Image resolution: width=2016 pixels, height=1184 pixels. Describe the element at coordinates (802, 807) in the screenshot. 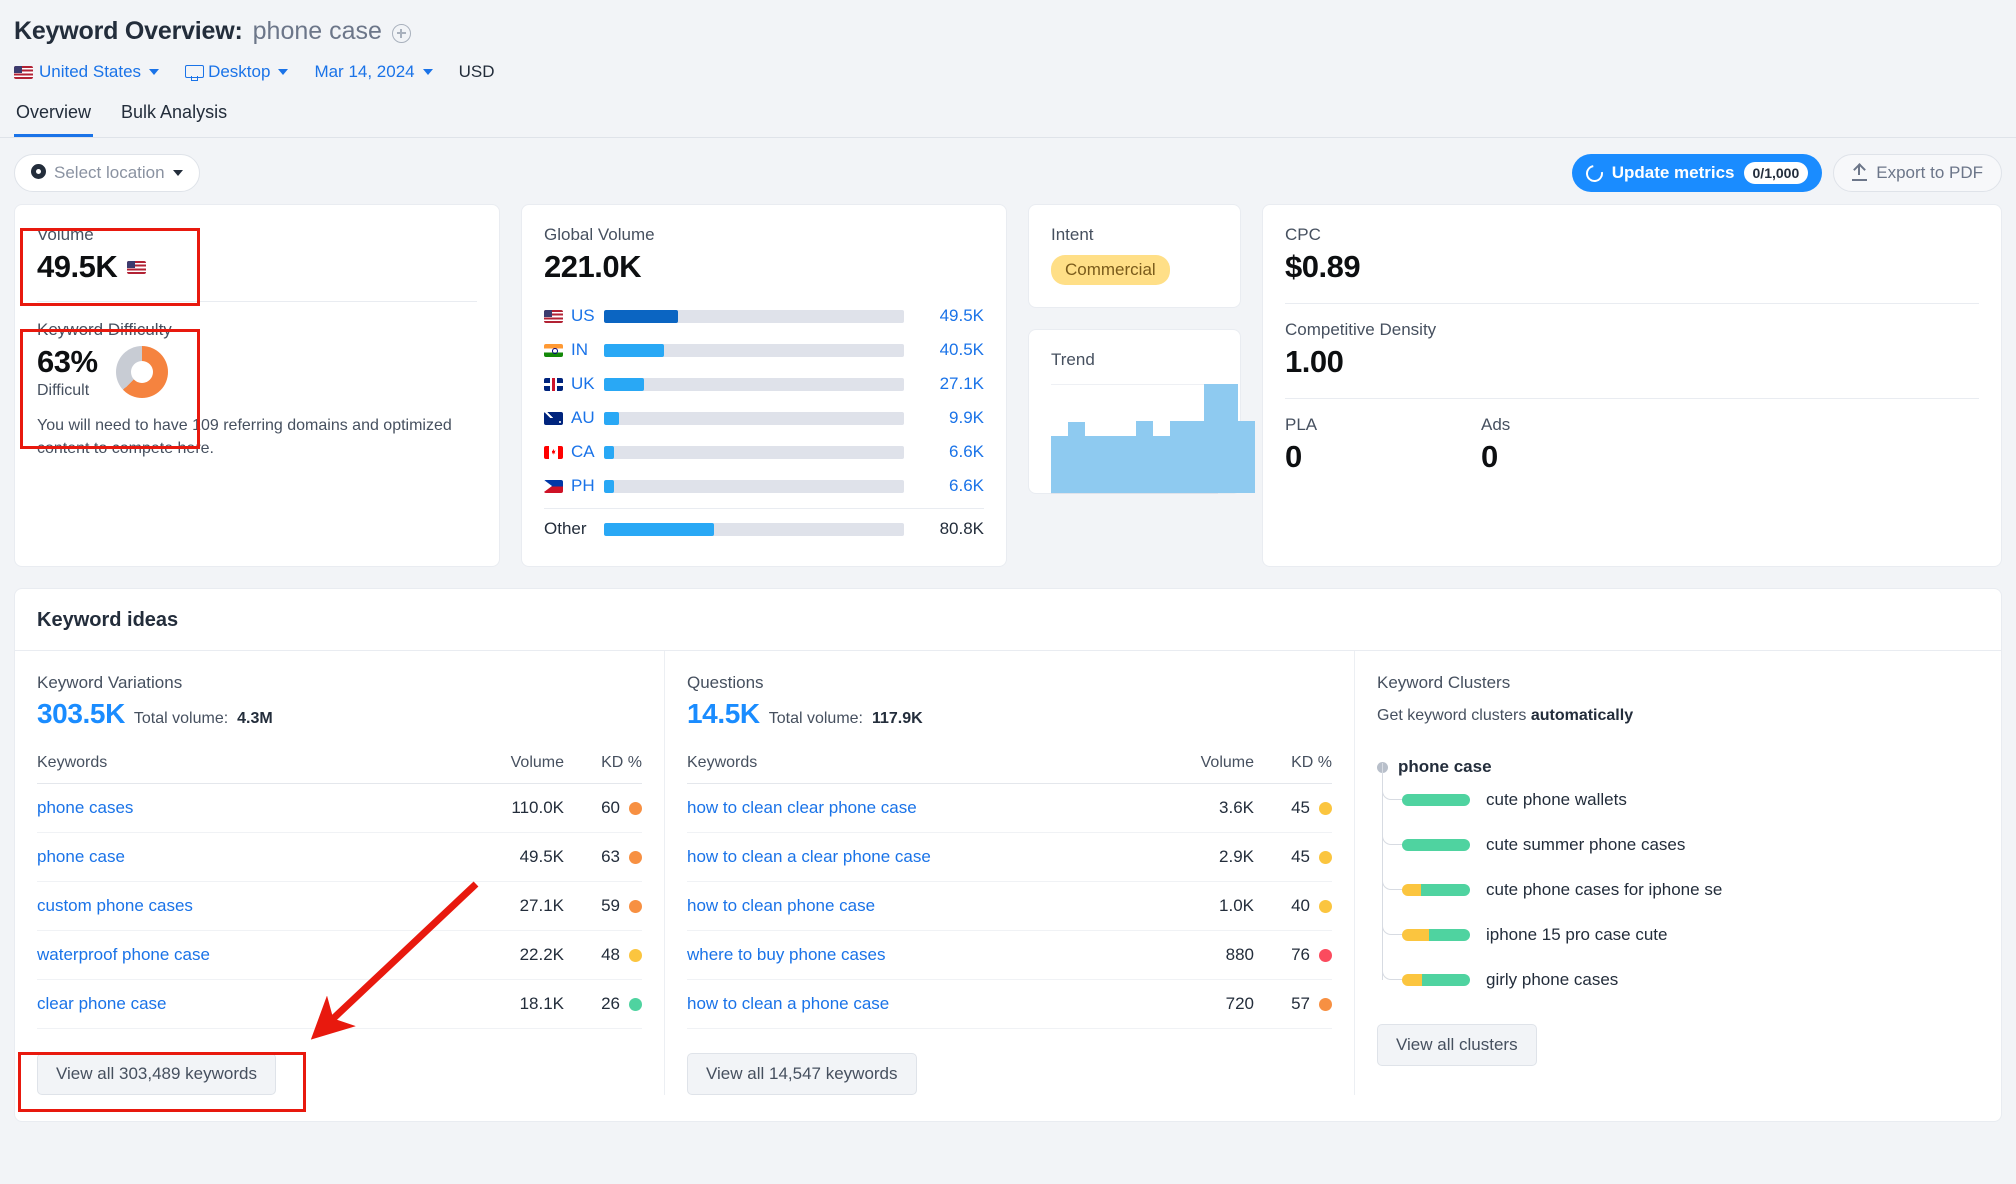

I see `keyword-link: how to clean clear phone case` at that location.